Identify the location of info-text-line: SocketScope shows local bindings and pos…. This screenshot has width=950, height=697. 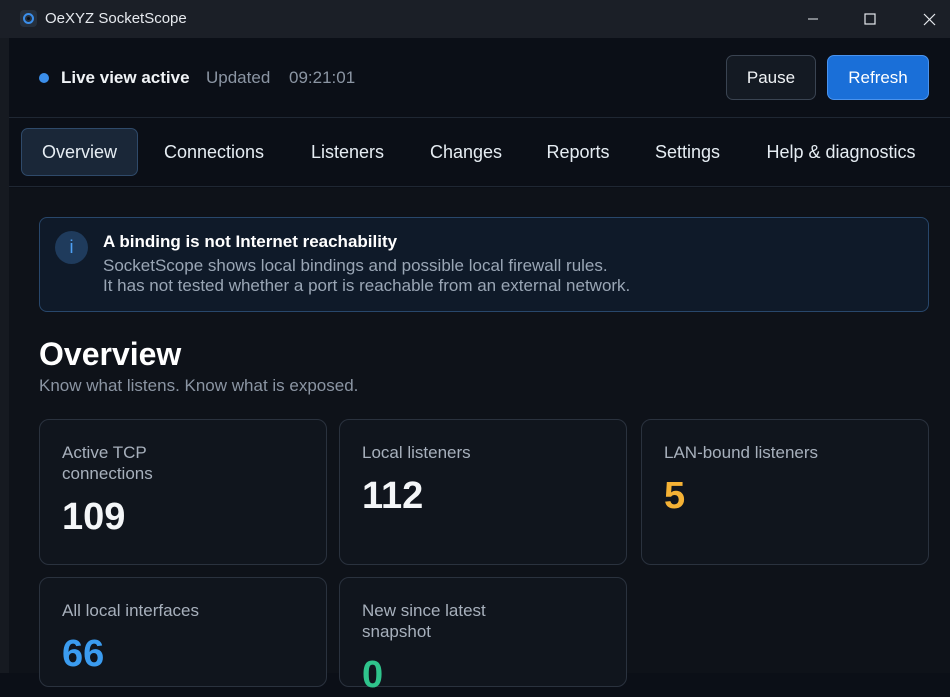
(355, 265).